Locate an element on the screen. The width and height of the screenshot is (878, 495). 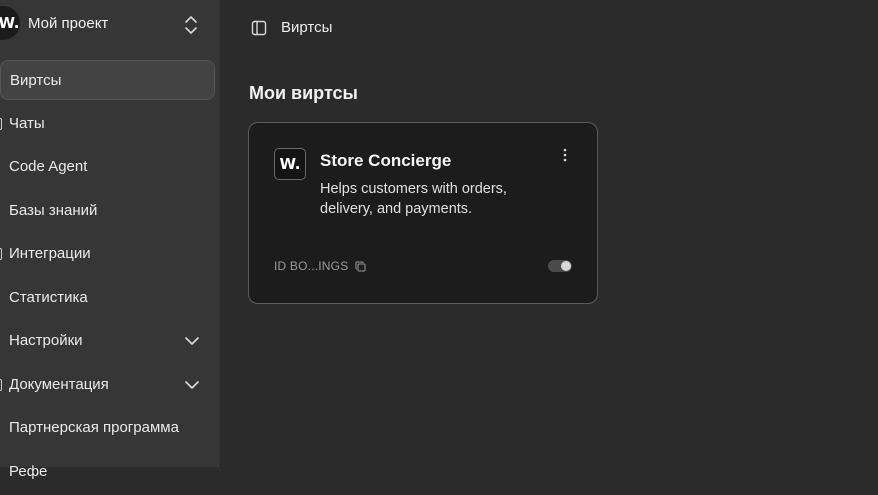
sidebar-item-label: Code Agent is located at coordinates (48, 166).